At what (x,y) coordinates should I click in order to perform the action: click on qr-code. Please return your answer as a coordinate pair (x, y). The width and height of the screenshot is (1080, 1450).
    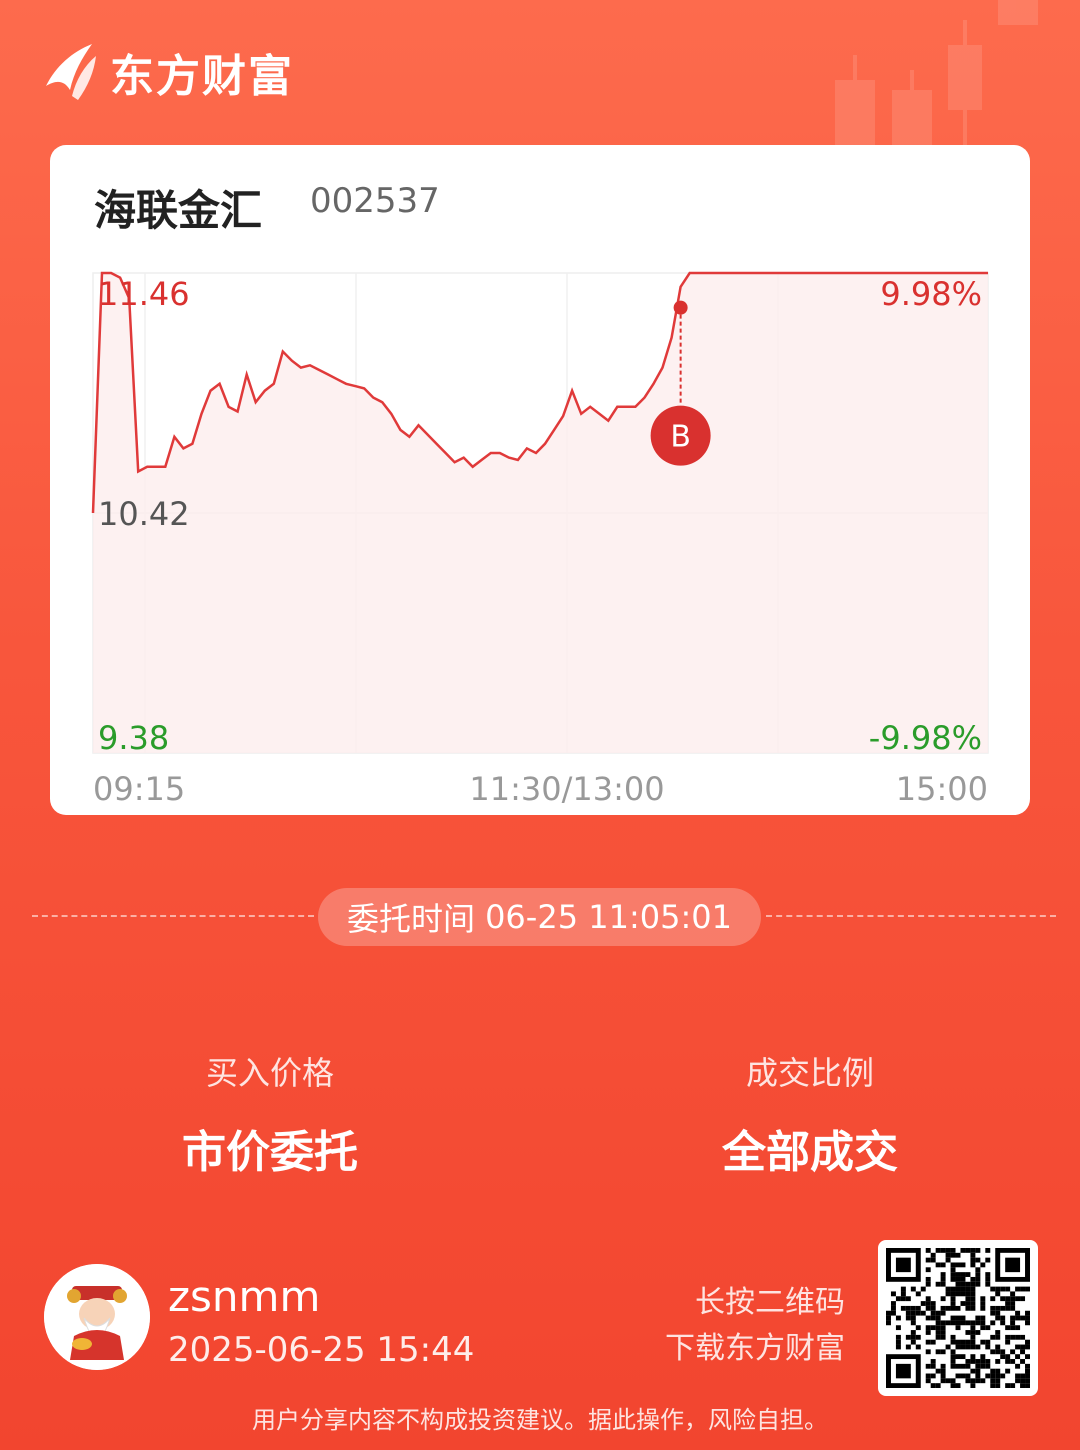
    Looking at the image, I should click on (958, 1318).